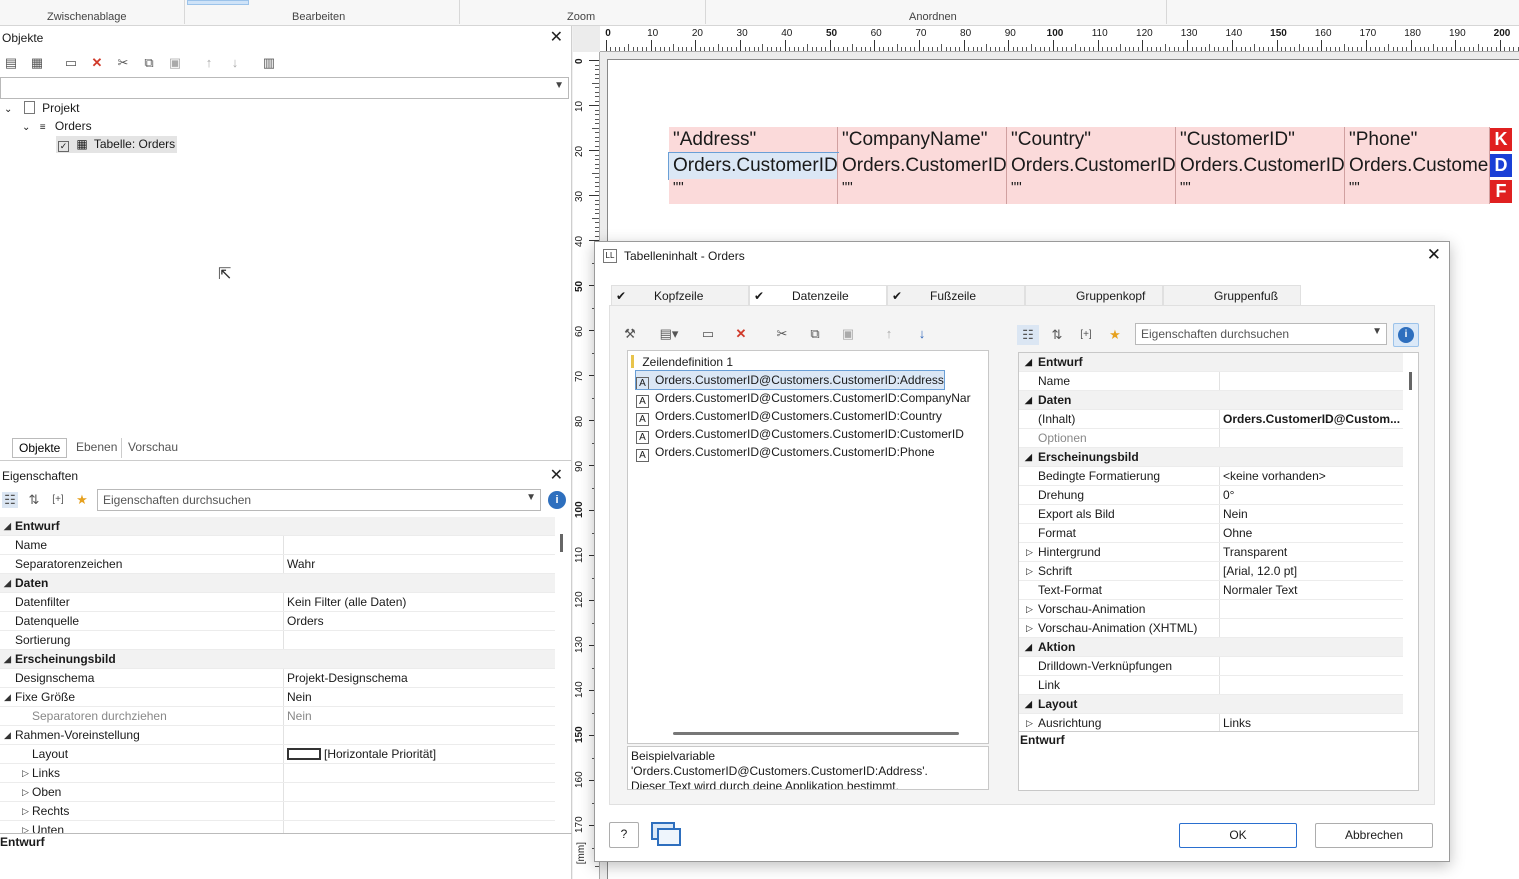 Image resolution: width=1519 pixels, height=879 pixels. What do you see at coordinates (1211, 476) in the screenshot?
I see `property-row: Bedingte Formatierung <keine vorhanden>` at bounding box center [1211, 476].